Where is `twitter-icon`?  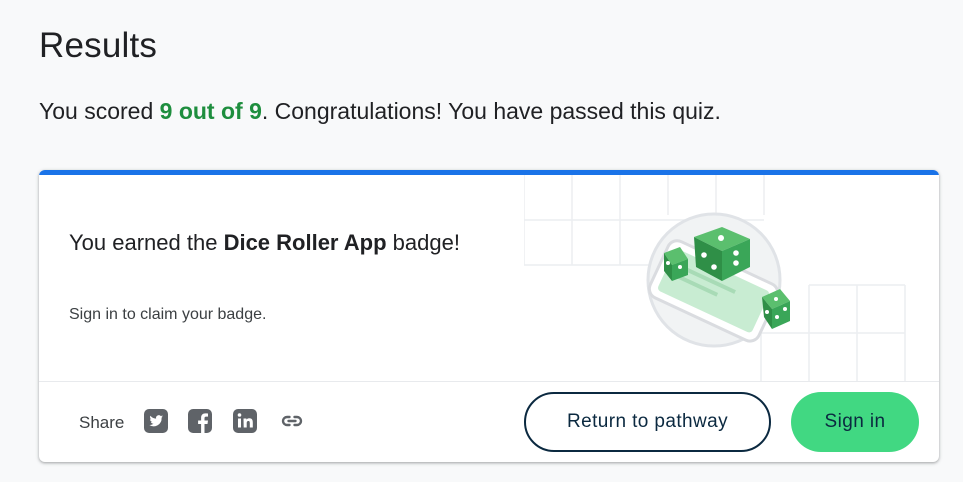 twitter-icon is located at coordinates (156, 421).